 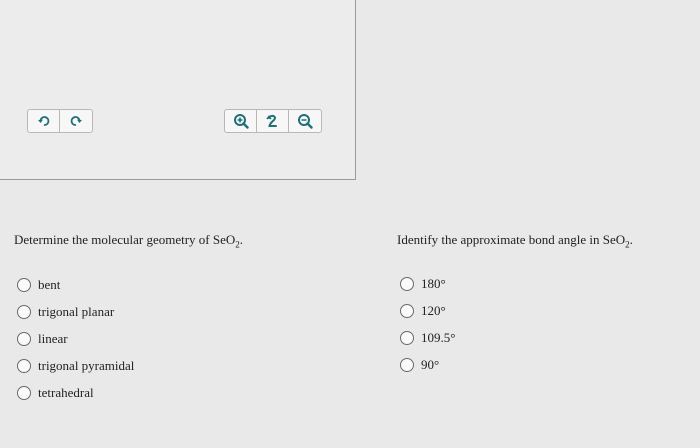 I want to click on zoom-toolbar, so click(x=273, y=121).